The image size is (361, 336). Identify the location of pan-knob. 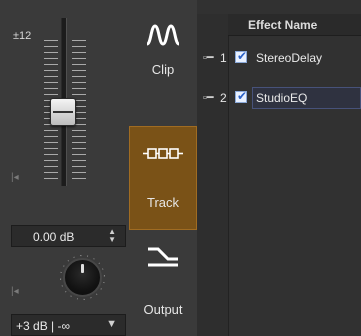
(82, 277).